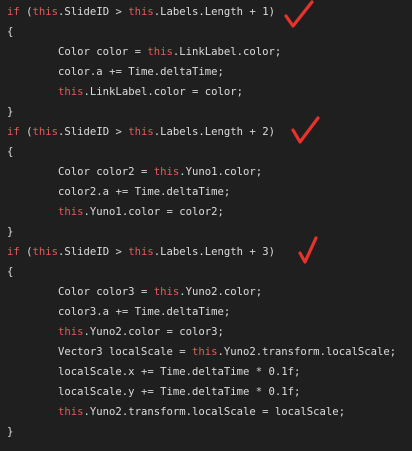 Image resolution: width=412 pixels, height=451 pixels. I want to click on code-line: localScale.x += Time.deltaTime * 0.1f;, so click(153, 372).